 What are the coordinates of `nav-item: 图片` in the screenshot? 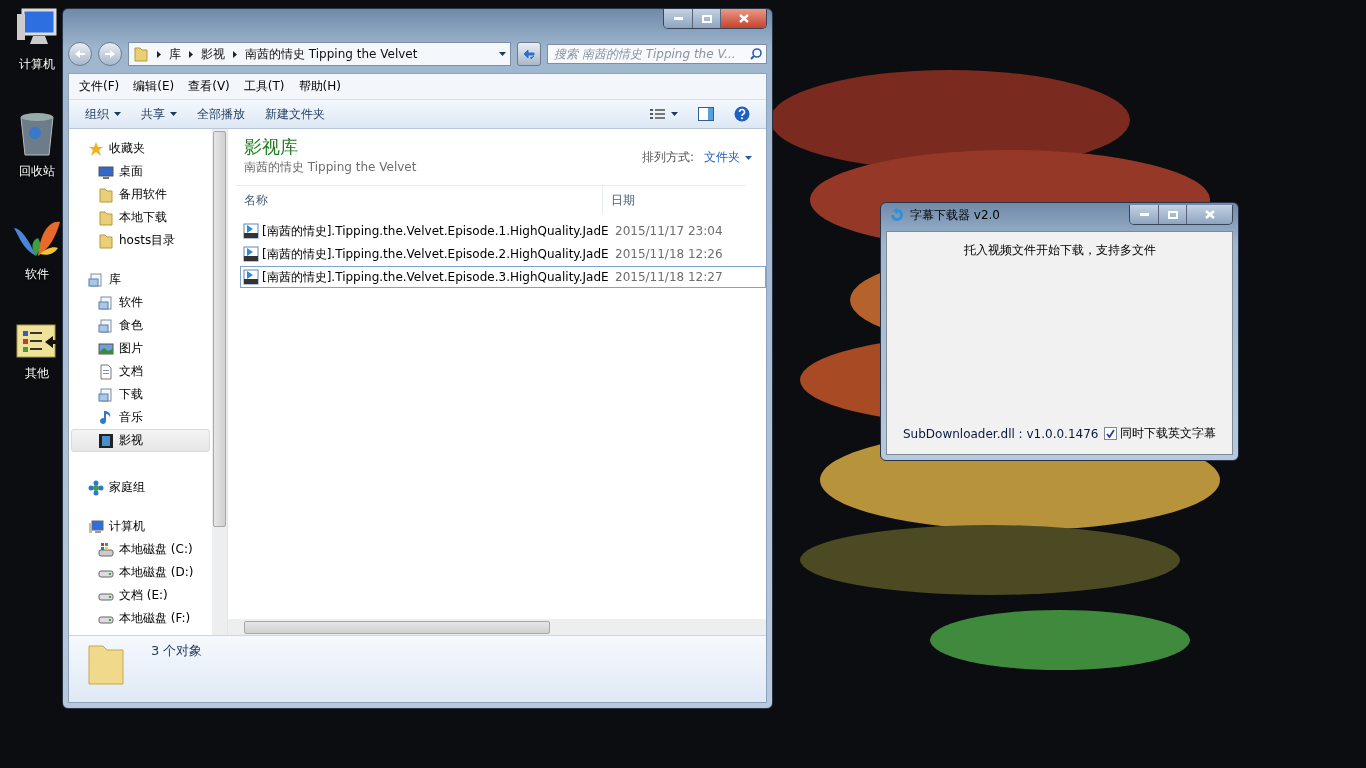 It's located at (140, 348).